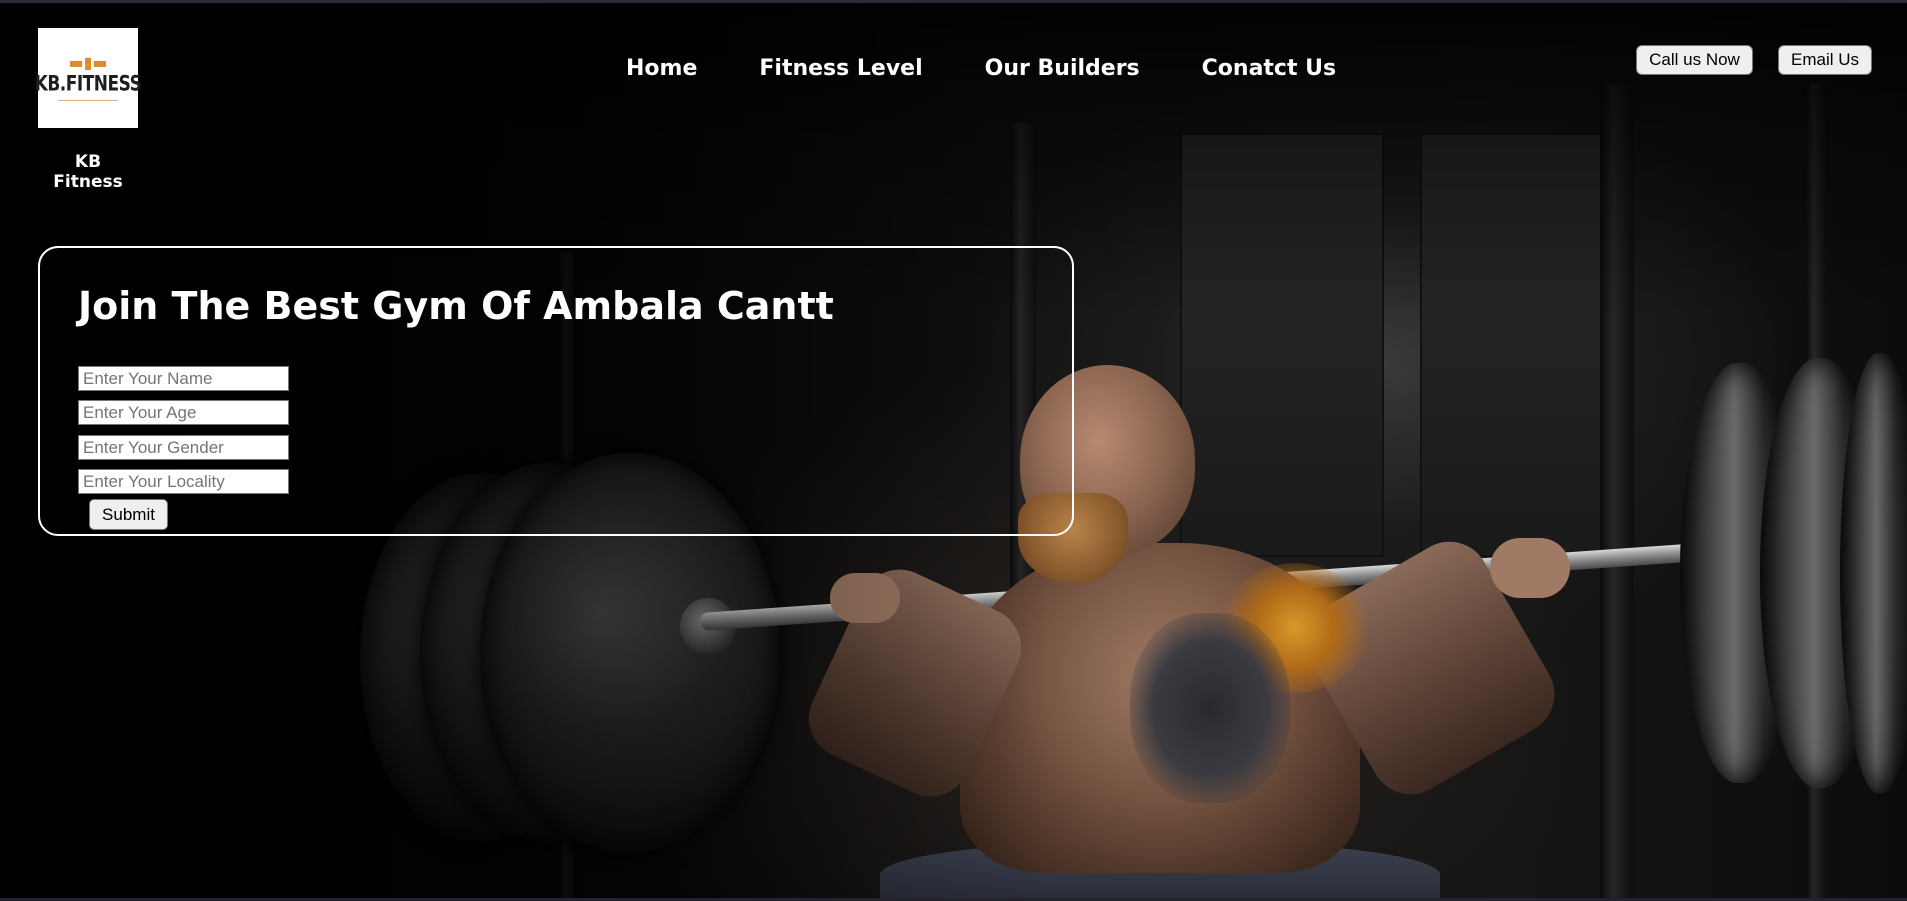 This screenshot has height=901, width=1907. What do you see at coordinates (840, 68) in the screenshot?
I see `nav-fitness-level: Fitness Level` at bounding box center [840, 68].